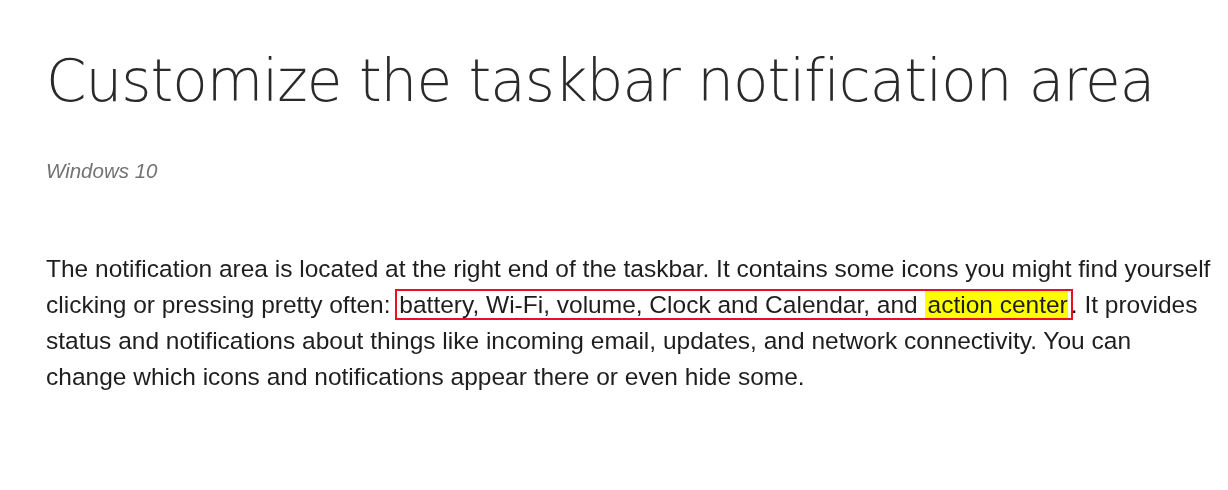 This screenshot has width=1228, height=490. What do you see at coordinates (734, 304) in the screenshot?
I see `annotation-box: battery, Wi-Fi, volume, Clock and Calendar, and action center` at bounding box center [734, 304].